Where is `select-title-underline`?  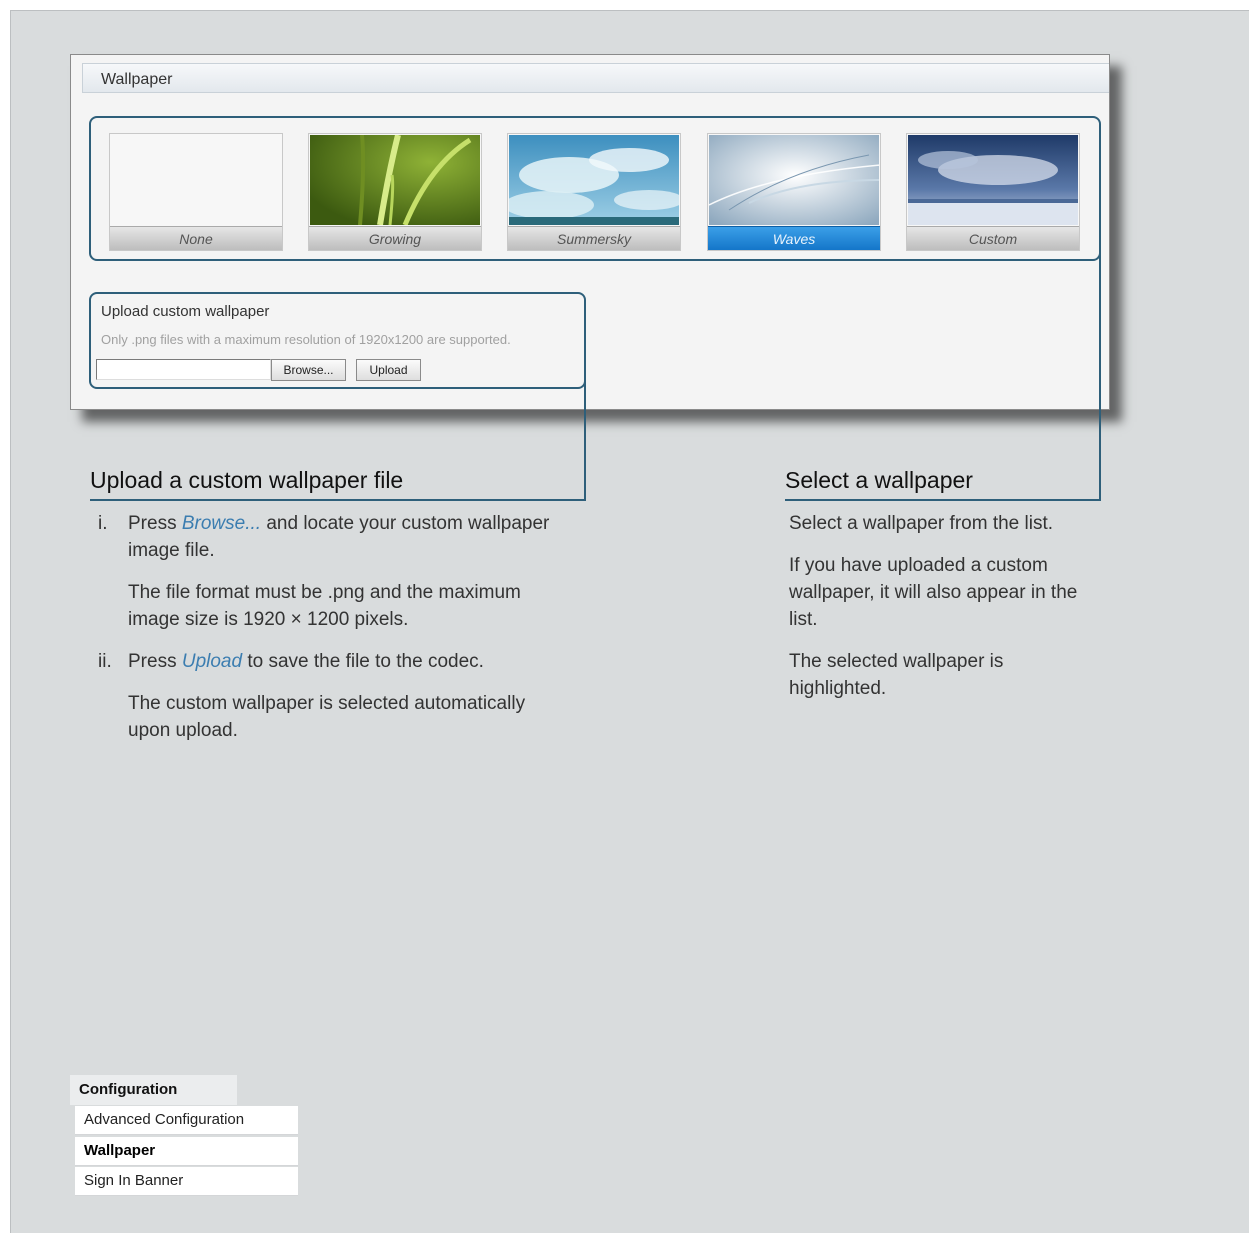 select-title-underline is located at coordinates (943, 500).